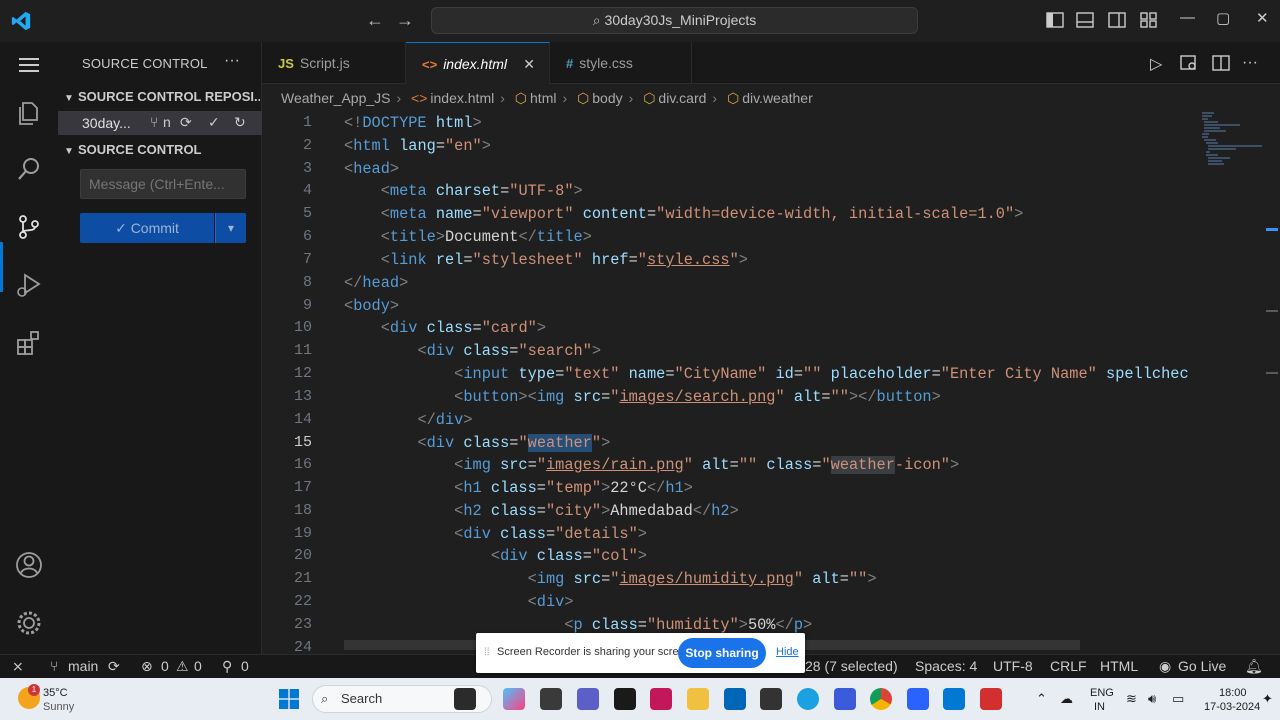 Image resolution: width=1280 pixels, height=720 pixels. I want to click on ports-count: 0, so click(245, 666).